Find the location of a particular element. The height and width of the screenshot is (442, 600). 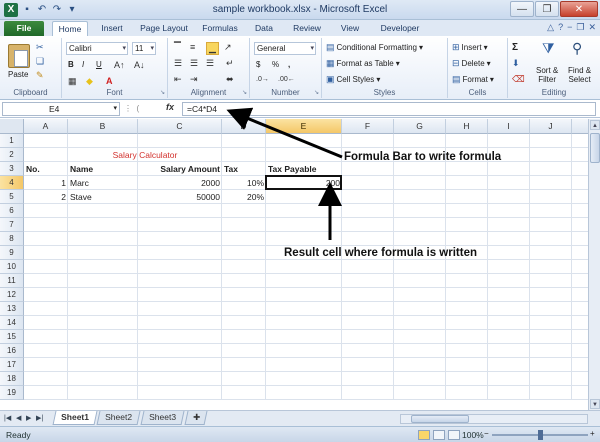

decrease-indent-icon: ⇤ is located at coordinates (178, 79).